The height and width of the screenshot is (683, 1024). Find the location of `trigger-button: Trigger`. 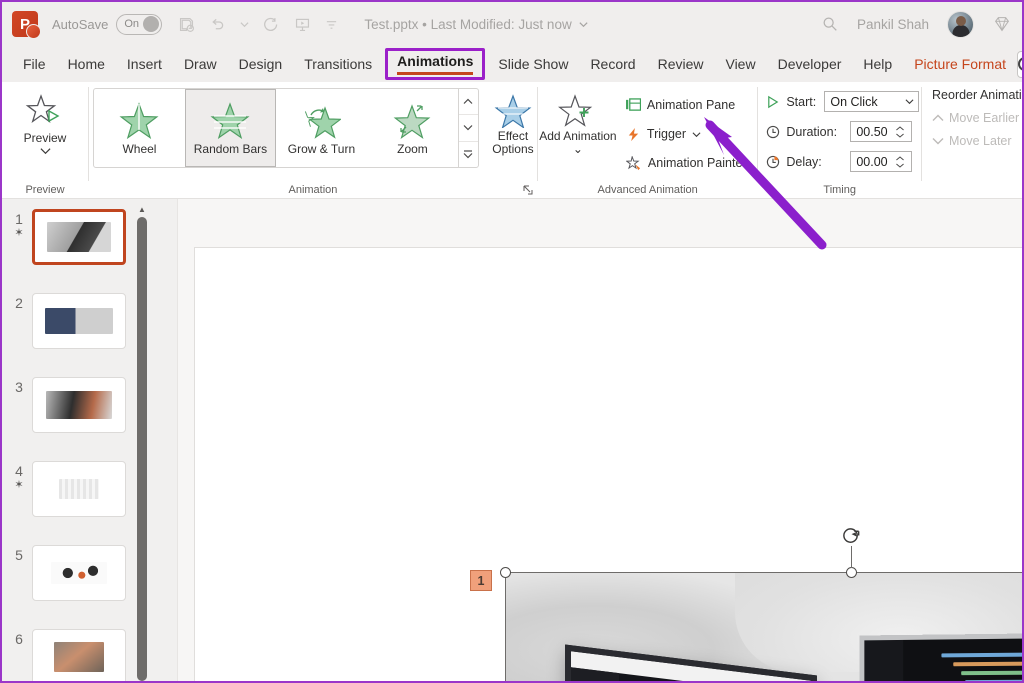

trigger-button: Trigger is located at coordinates (686, 134).